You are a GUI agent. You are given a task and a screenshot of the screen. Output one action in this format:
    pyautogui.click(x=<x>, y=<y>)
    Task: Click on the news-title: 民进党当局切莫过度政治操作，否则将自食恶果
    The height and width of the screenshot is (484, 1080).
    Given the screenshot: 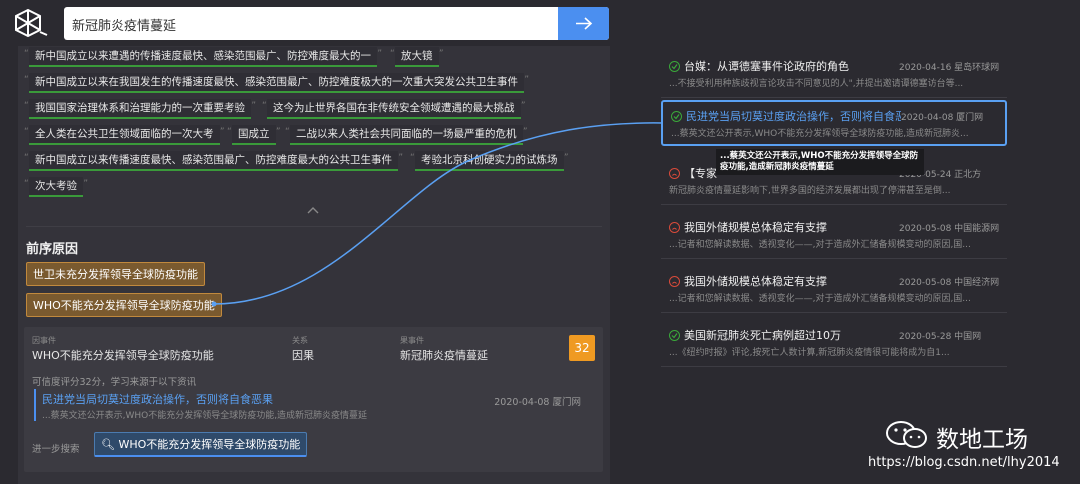 What is the action you would take?
    pyautogui.click(x=793, y=116)
    